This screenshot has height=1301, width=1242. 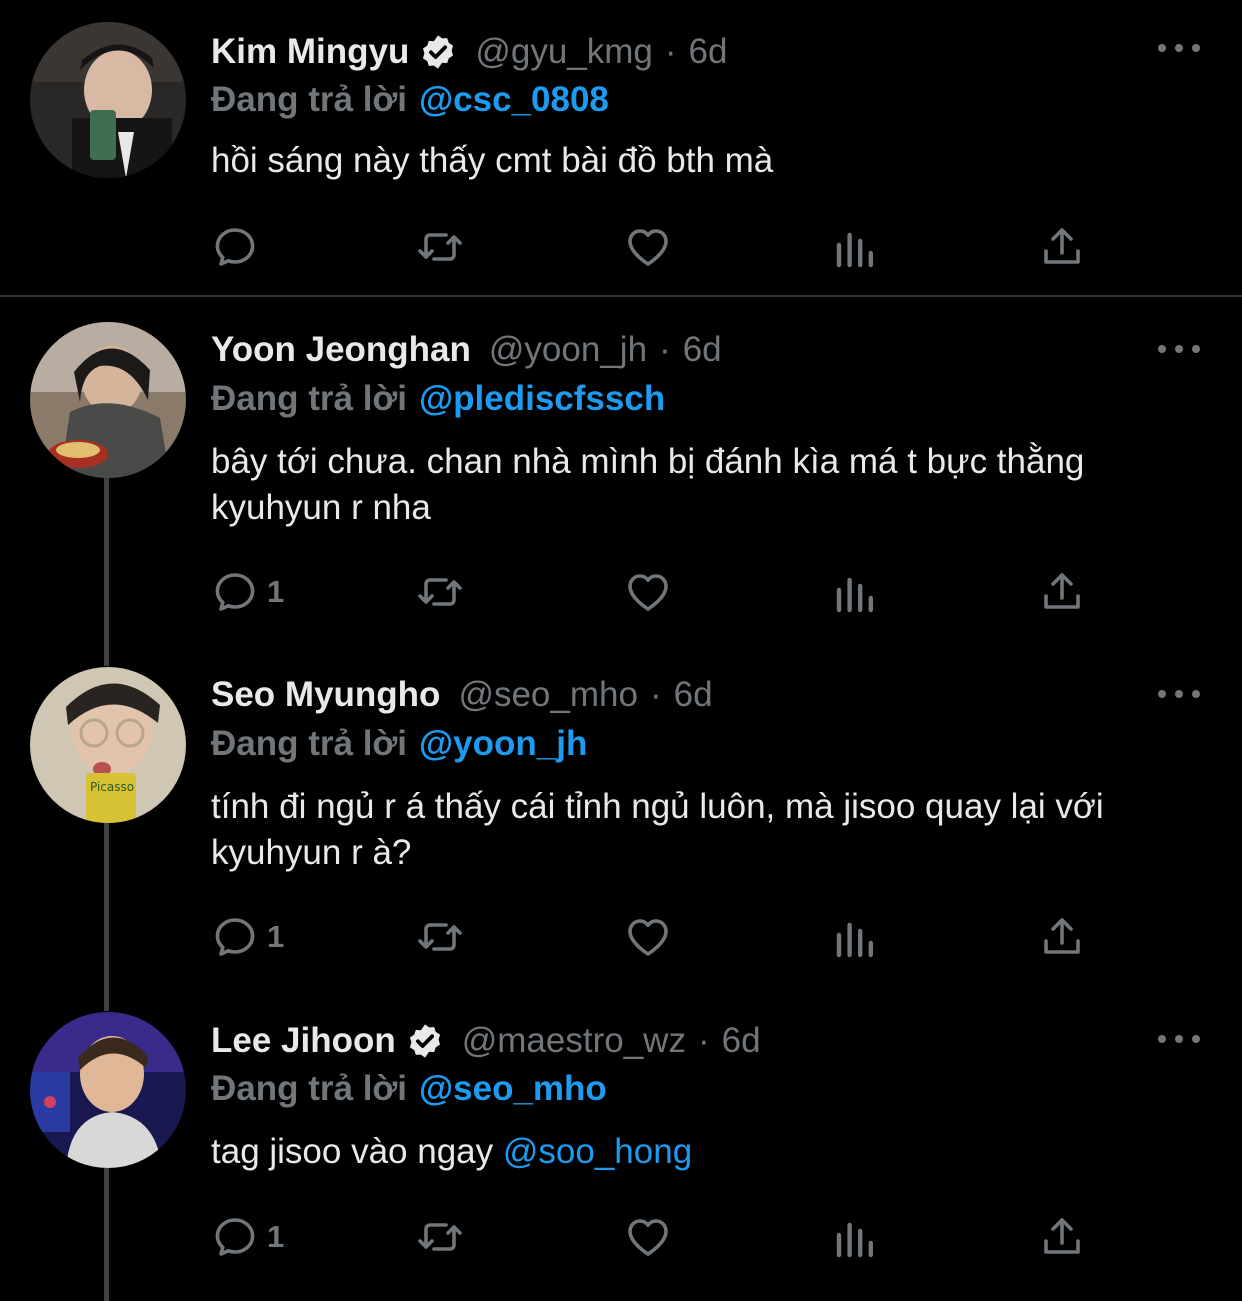 What do you see at coordinates (108, 745) in the screenshot?
I see `avatar: Picasso` at bounding box center [108, 745].